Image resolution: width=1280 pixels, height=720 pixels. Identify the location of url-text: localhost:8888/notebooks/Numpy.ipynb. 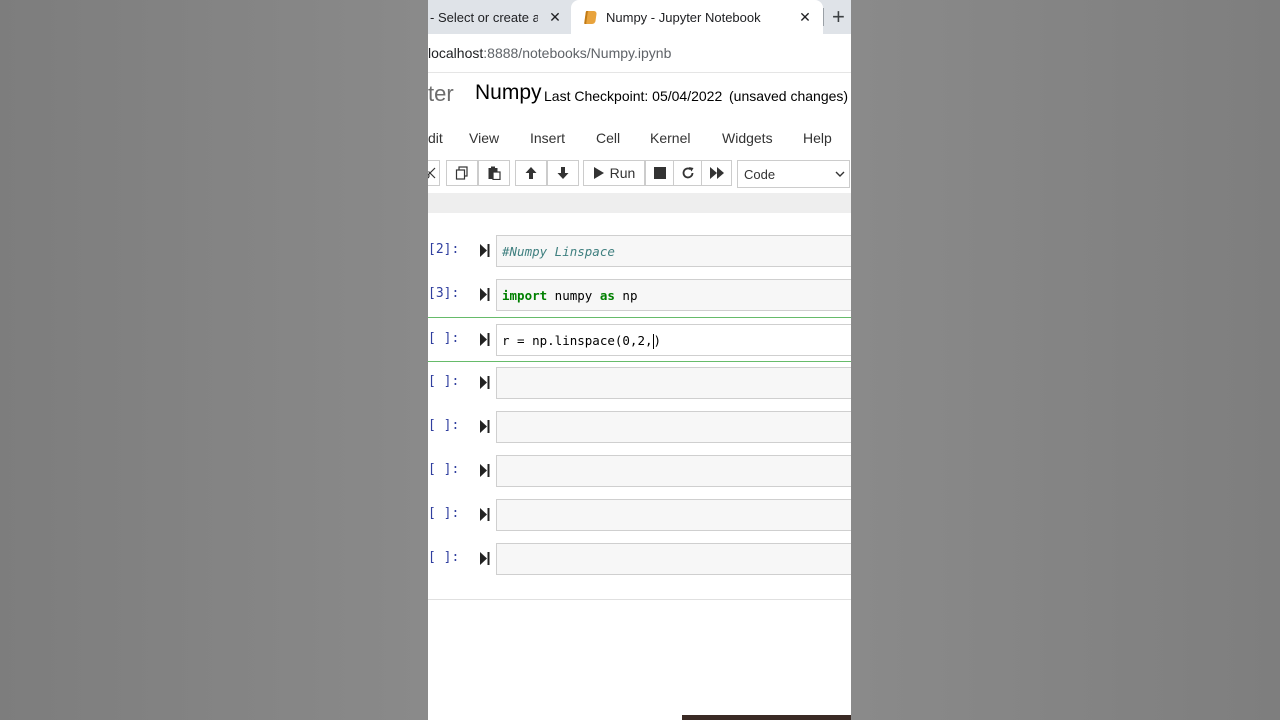
(549, 53).